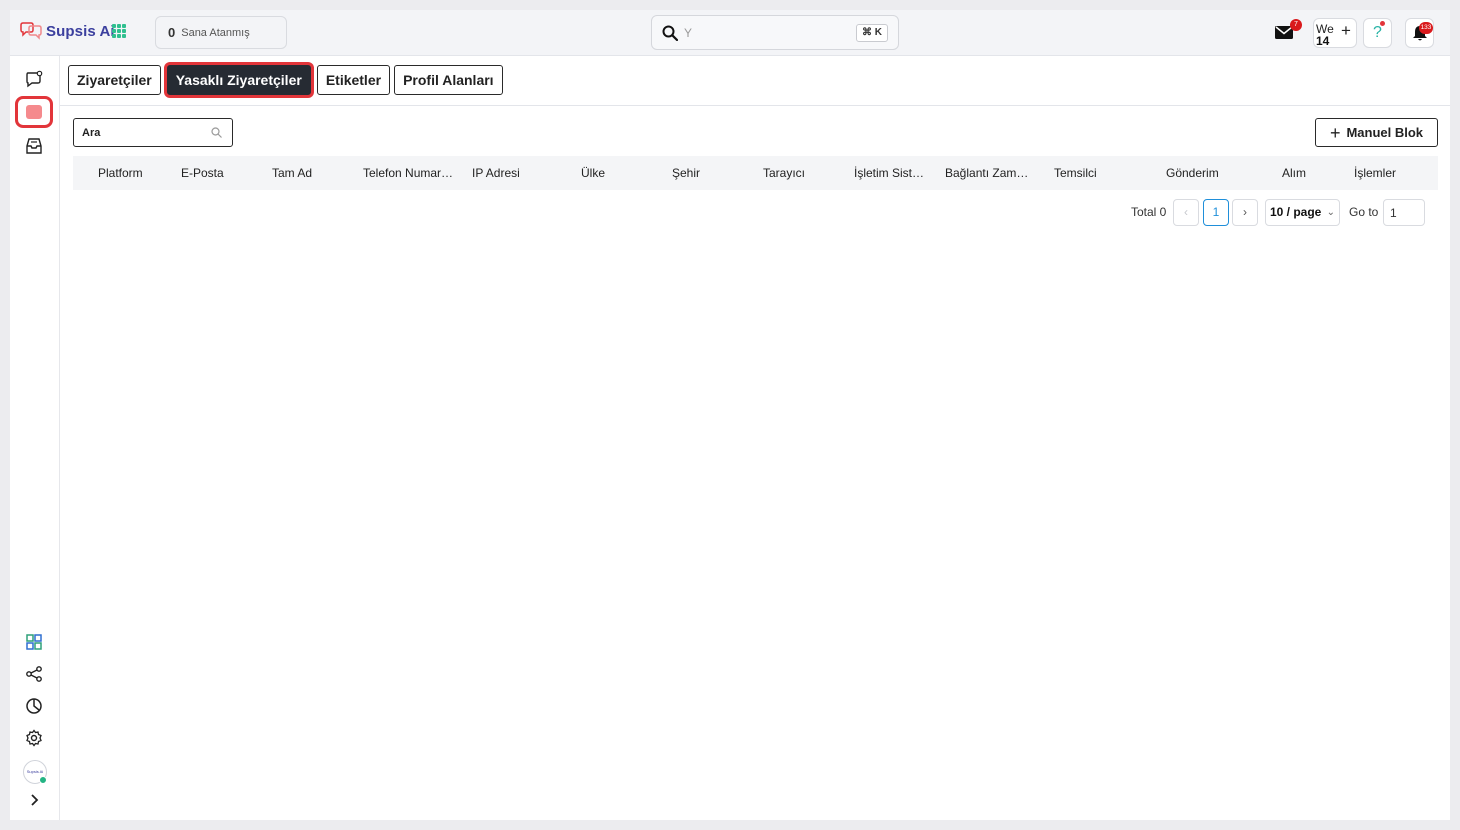 Image resolution: width=1460 pixels, height=830 pixels. I want to click on column-header-phone: Telefon Numarası, so click(408, 173).